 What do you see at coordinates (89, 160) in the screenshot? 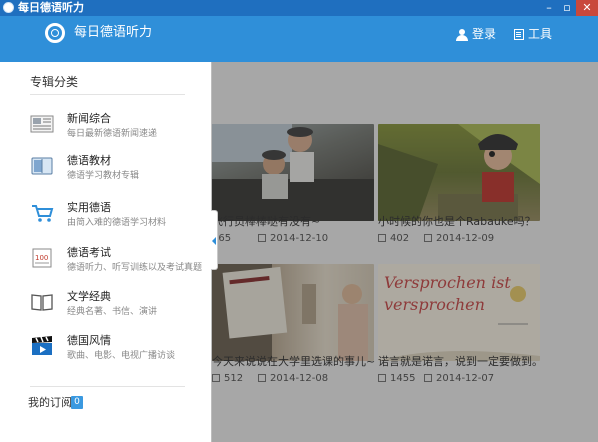
I see `category-name: 德语教材` at bounding box center [89, 160].